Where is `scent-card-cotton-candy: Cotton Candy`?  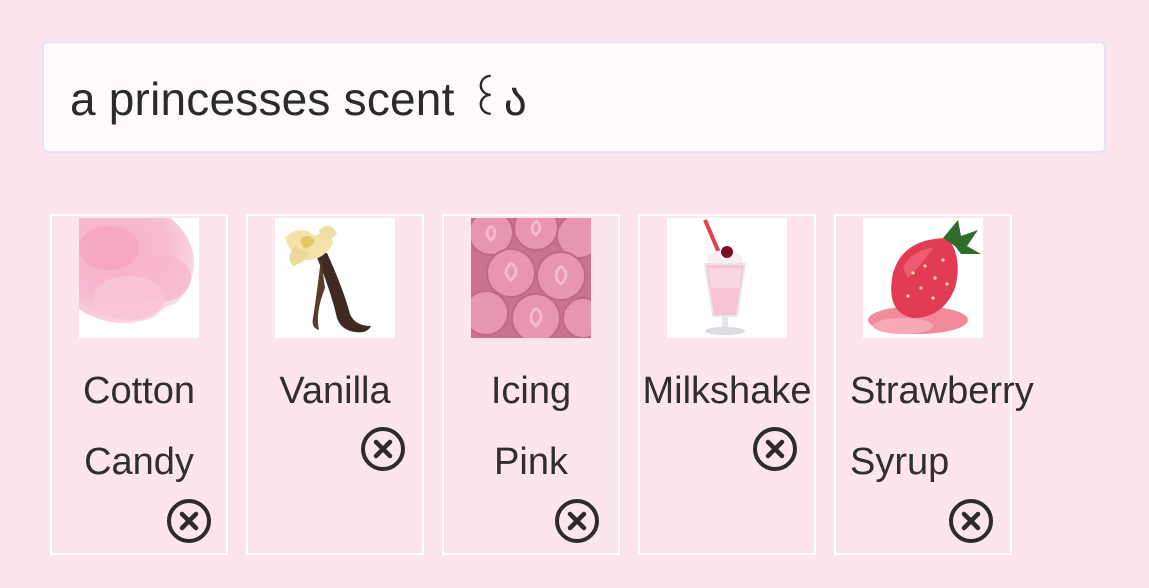
scent-card-cotton-candy: Cotton Candy is located at coordinates (139, 384).